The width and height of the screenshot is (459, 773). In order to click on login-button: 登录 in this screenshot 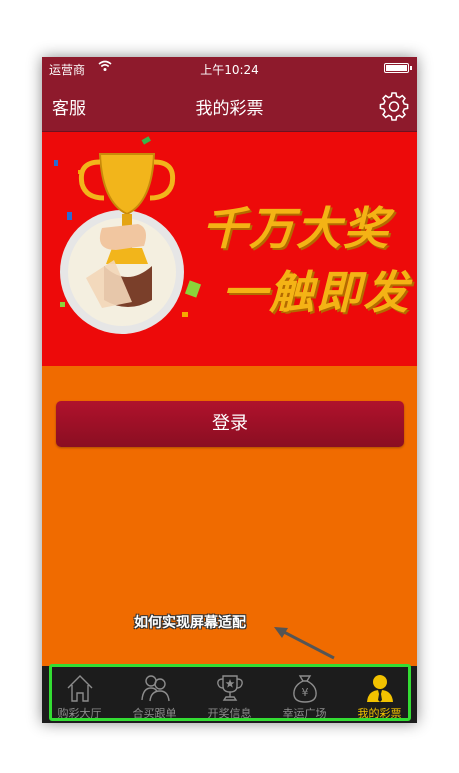, I will do `click(230, 424)`.